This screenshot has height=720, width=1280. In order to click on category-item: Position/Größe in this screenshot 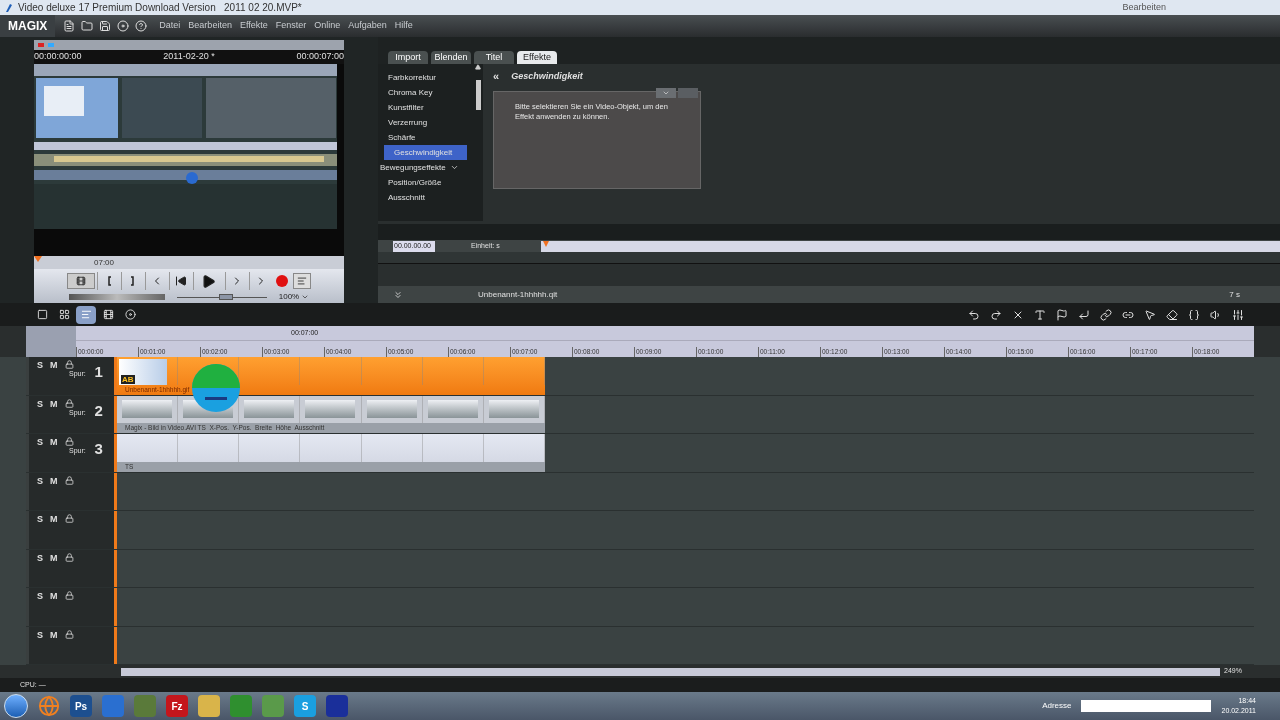, I will do `click(425, 182)`.